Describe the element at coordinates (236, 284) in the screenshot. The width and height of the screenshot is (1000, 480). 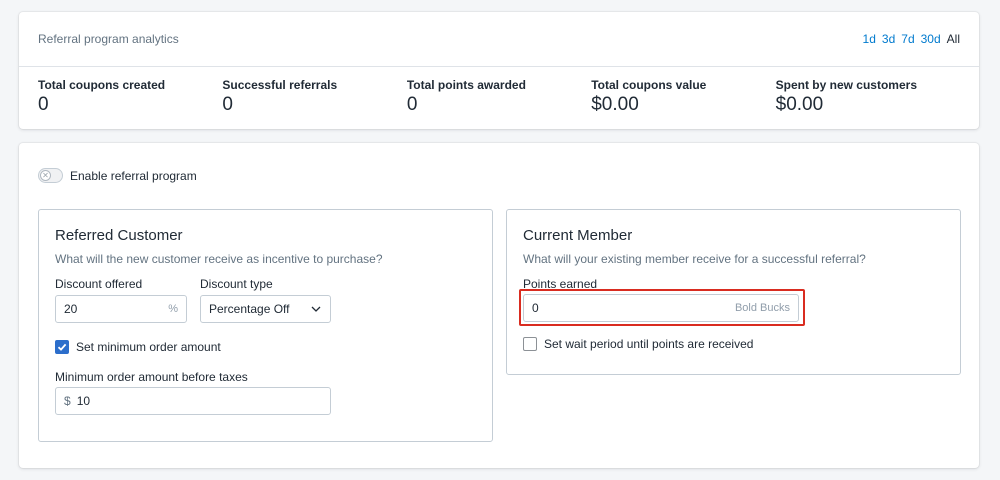
I see `discount-type-label: Discount type` at that location.